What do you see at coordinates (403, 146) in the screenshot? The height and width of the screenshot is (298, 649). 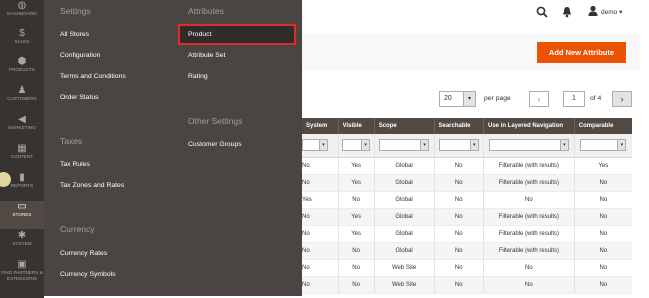 I see `filter-scope: ▾` at bounding box center [403, 146].